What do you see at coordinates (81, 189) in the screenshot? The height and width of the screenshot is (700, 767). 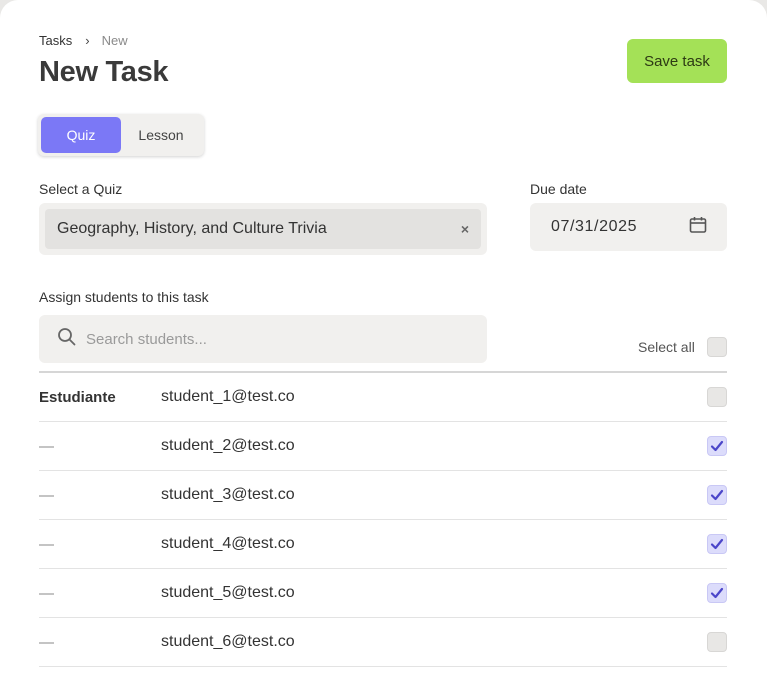 I see `quiz-select-label: Select a Quiz` at bounding box center [81, 189].